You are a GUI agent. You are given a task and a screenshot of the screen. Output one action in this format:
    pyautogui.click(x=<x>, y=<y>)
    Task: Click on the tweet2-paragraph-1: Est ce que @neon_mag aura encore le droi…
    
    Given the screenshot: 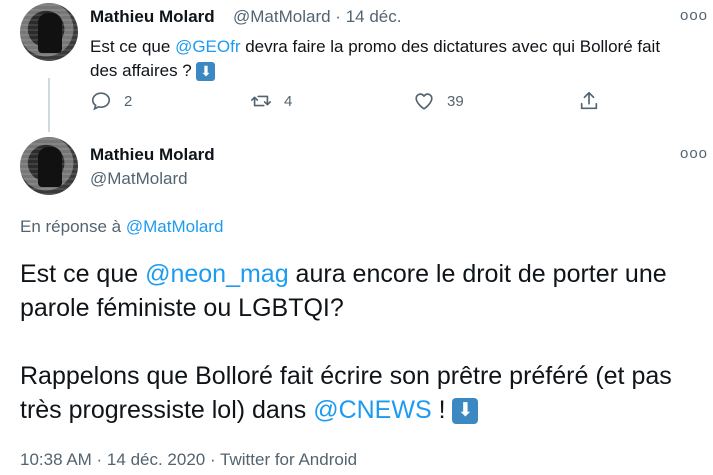 What is the action you would take?
    pyautogui.click(x=360, y=291)
    